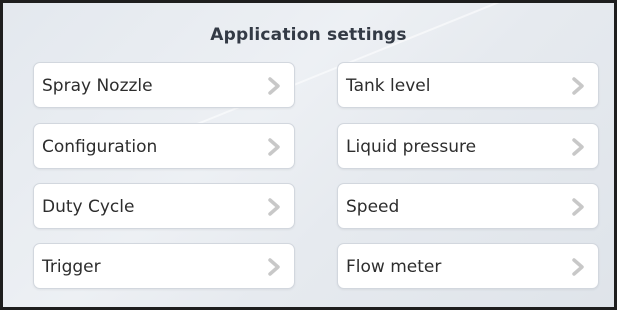 This screenshot has width=617, height=310. I want to click on liquid-pressure-button: Liquid pressure, so click(468, 146).